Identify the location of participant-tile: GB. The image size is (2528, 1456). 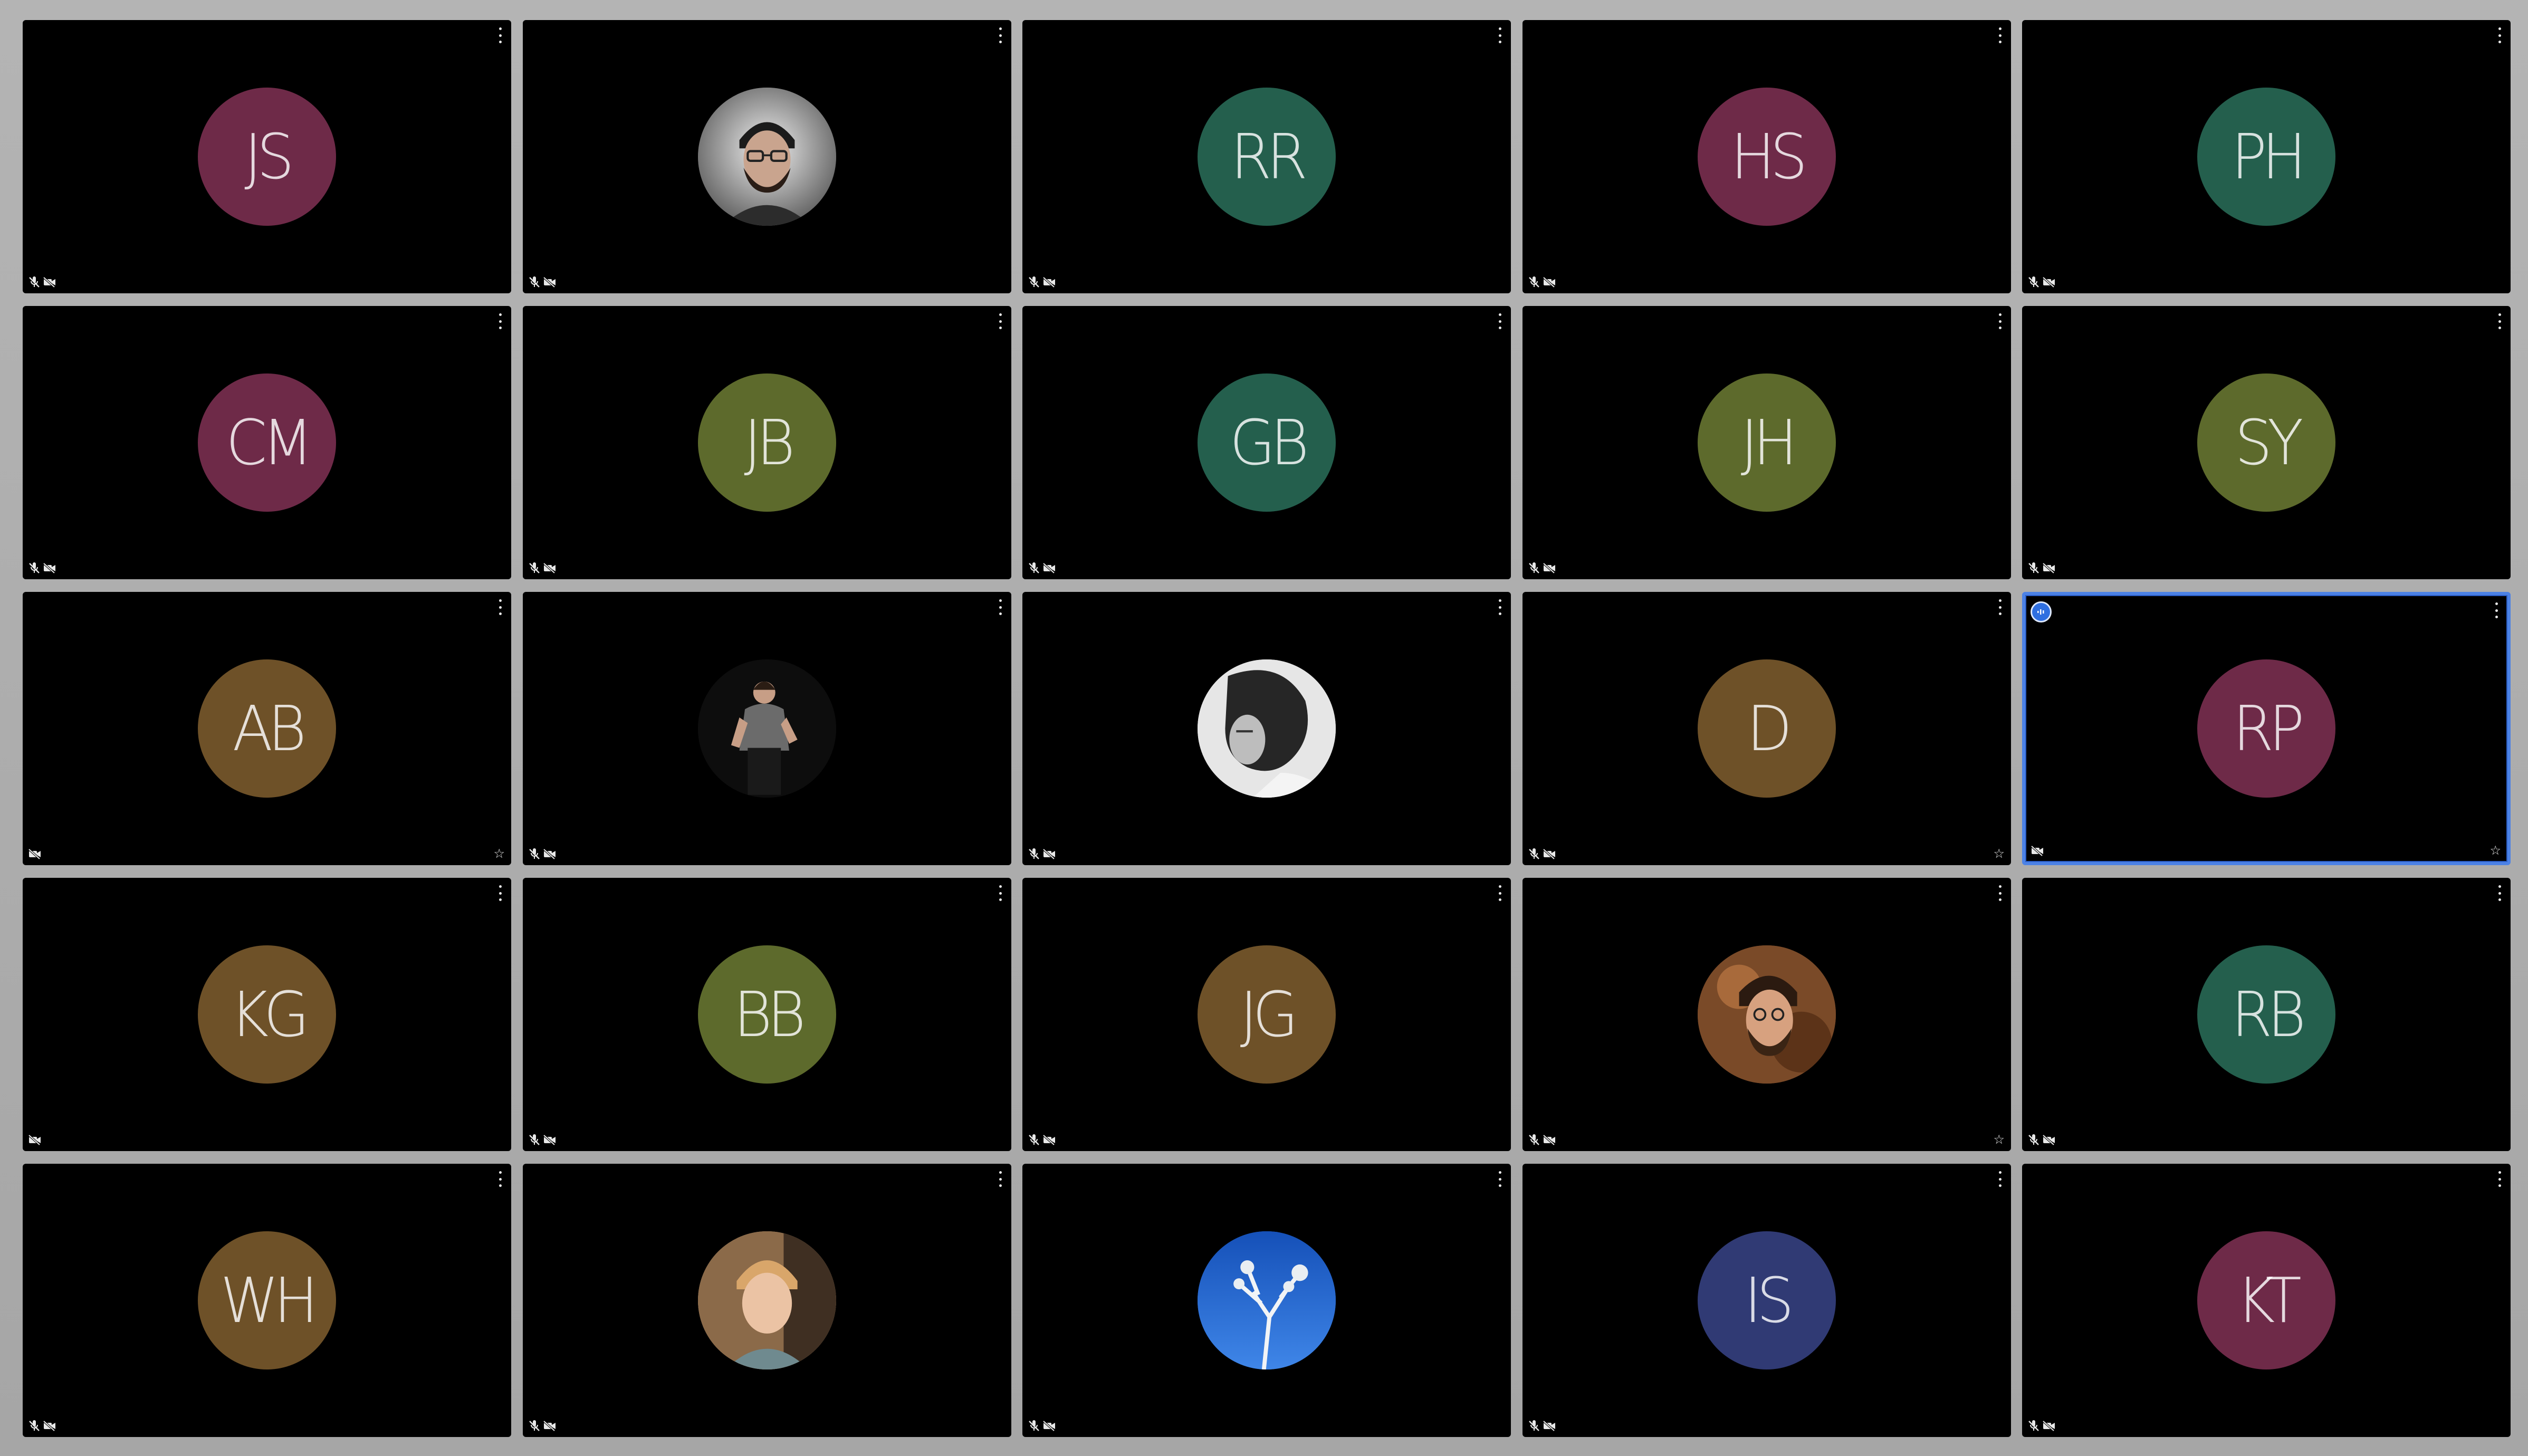
(1267, 442).